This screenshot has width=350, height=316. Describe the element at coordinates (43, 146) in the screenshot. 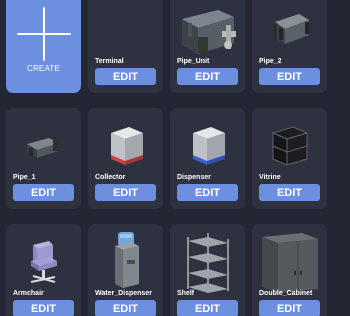

I see `pipe-1-icon` at that location.